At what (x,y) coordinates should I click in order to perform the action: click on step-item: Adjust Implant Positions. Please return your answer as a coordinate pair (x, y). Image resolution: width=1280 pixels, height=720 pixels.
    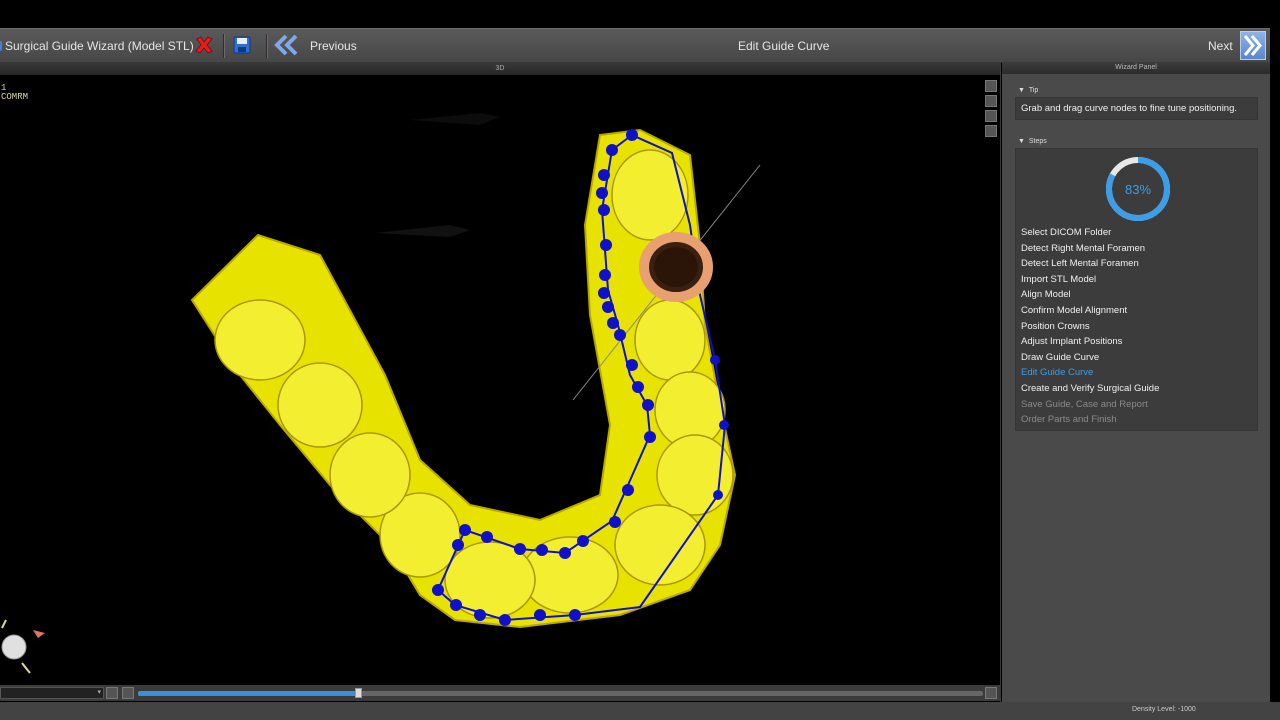
    Looking at the image, I should click on (1072, 342).